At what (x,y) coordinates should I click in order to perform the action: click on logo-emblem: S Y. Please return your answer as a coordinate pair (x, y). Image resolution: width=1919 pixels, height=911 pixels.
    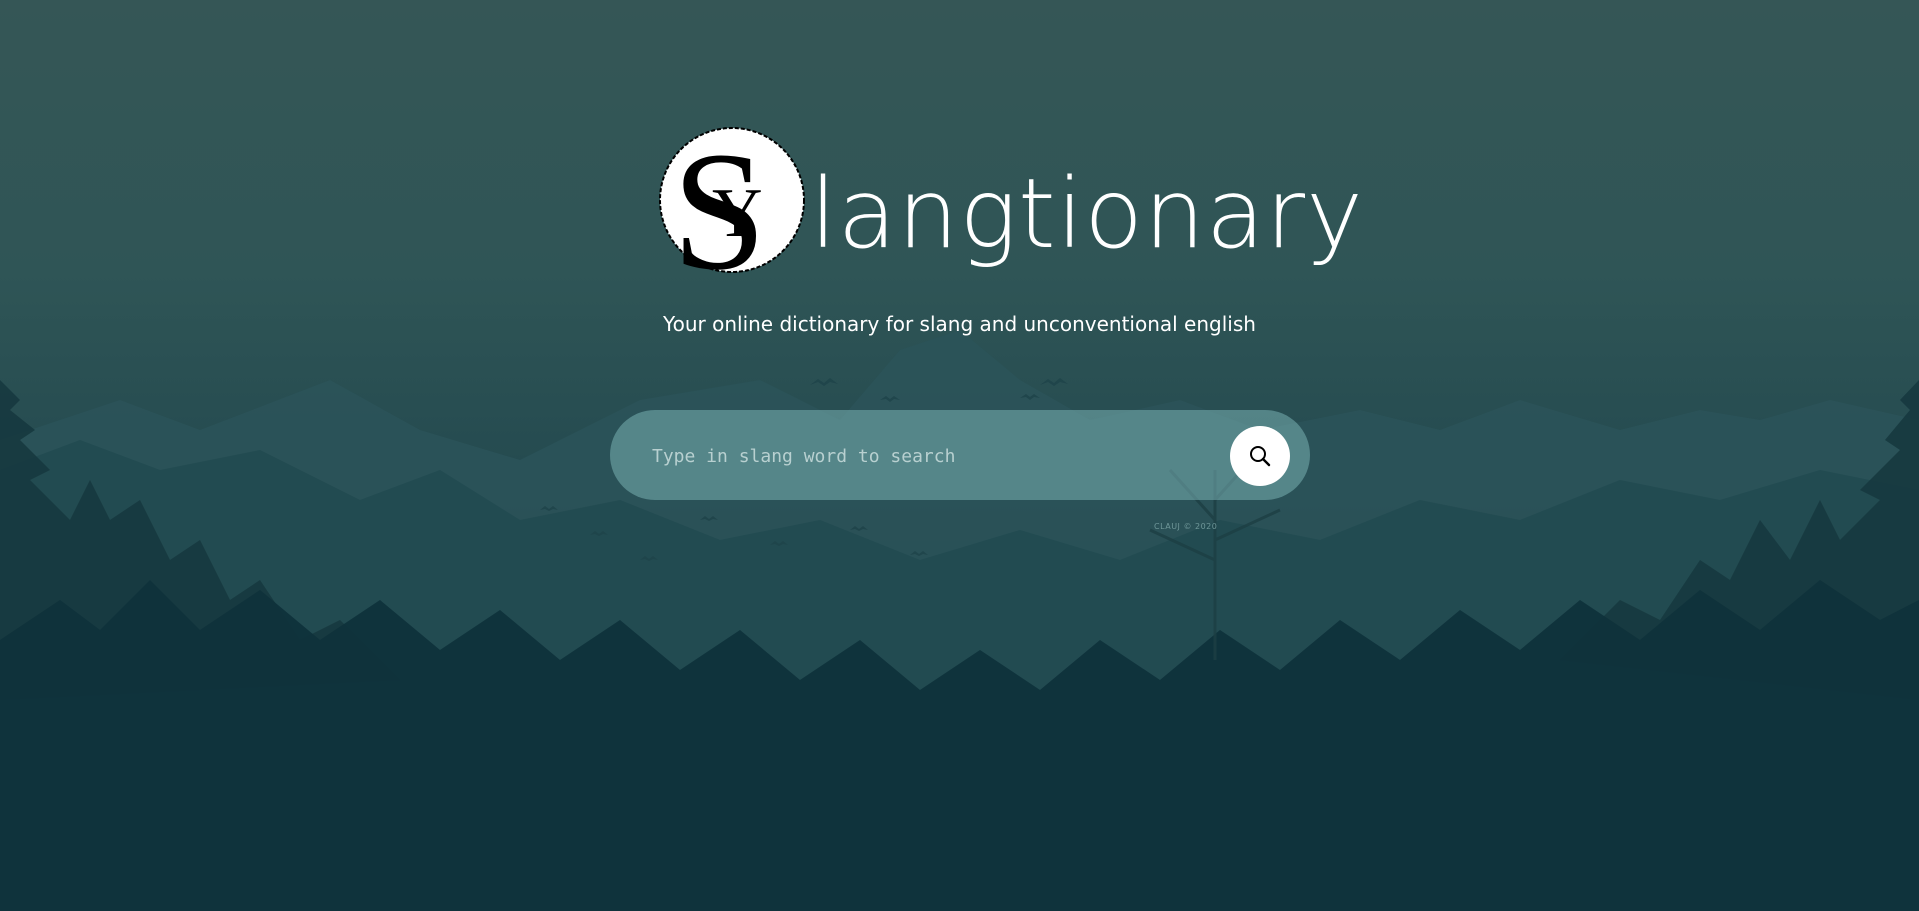
    Looking at the image, I should click on (732, 201).